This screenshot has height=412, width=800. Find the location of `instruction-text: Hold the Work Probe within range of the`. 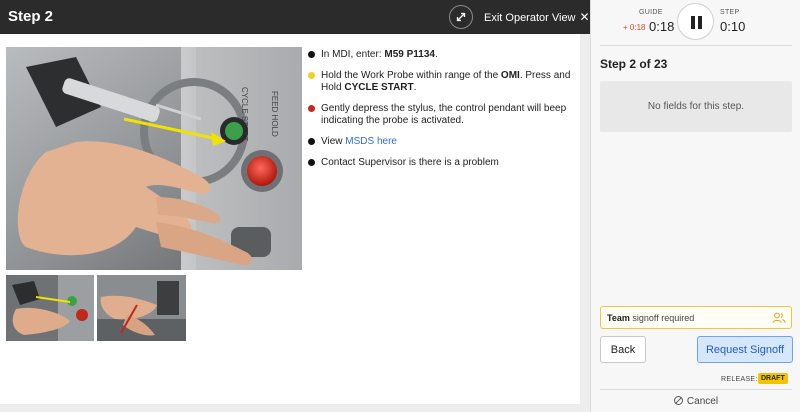

instruction-text: Hold the Work Probe within range of the is located at coordinates (411, 75).